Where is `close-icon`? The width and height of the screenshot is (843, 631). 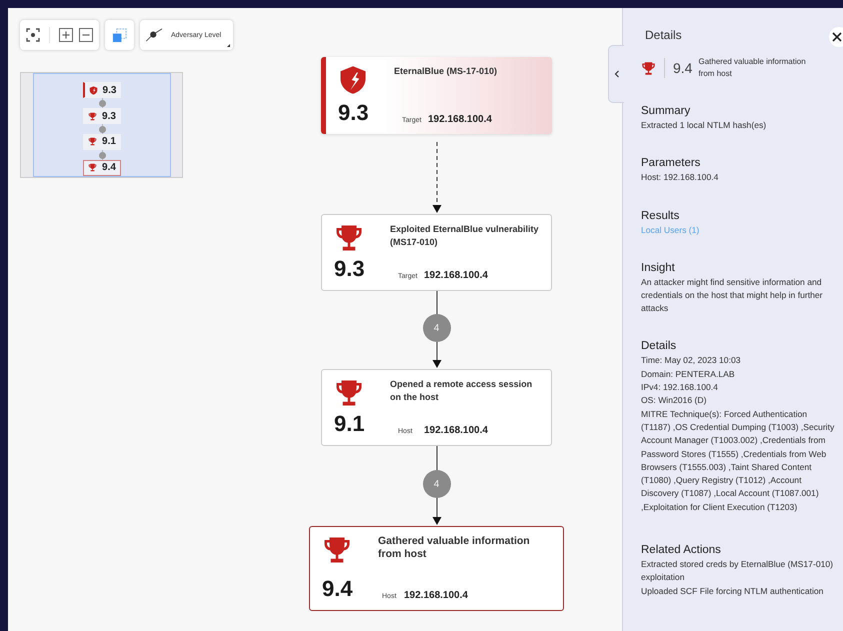
close-icon is located at coordinates (837, 37).